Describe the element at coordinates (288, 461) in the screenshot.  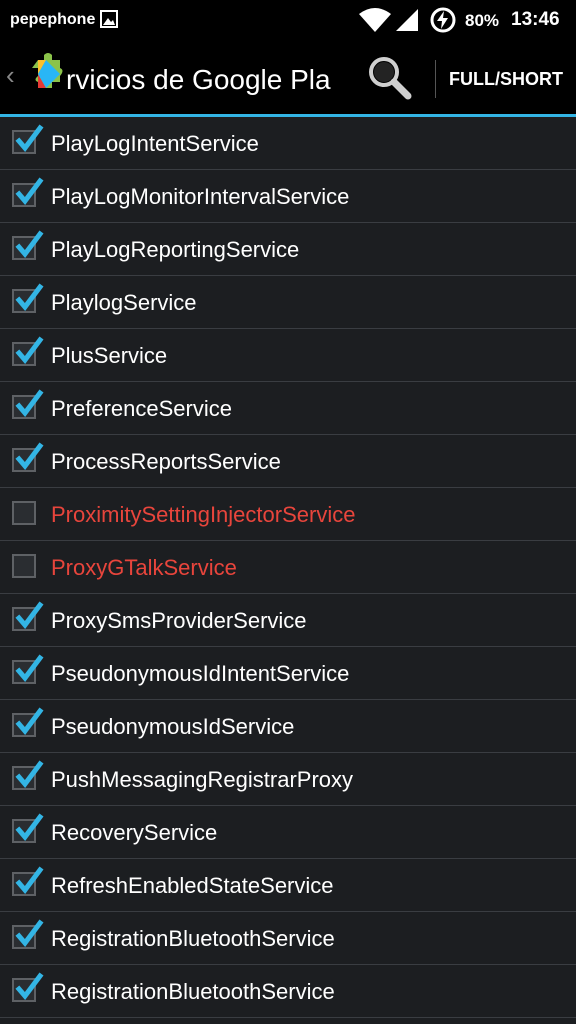
I see `list-item: ProcessReportsService` at that location.